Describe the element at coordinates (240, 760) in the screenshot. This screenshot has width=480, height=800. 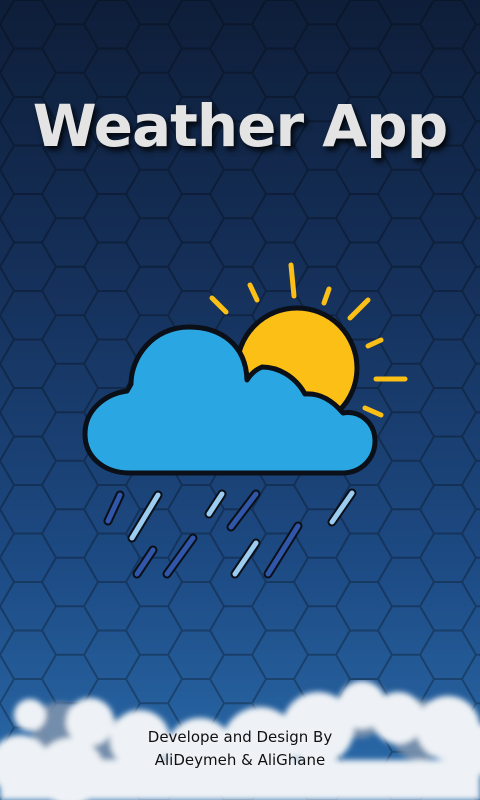
I see `authors-line: AliDeymeh & AliGhane` at that location.